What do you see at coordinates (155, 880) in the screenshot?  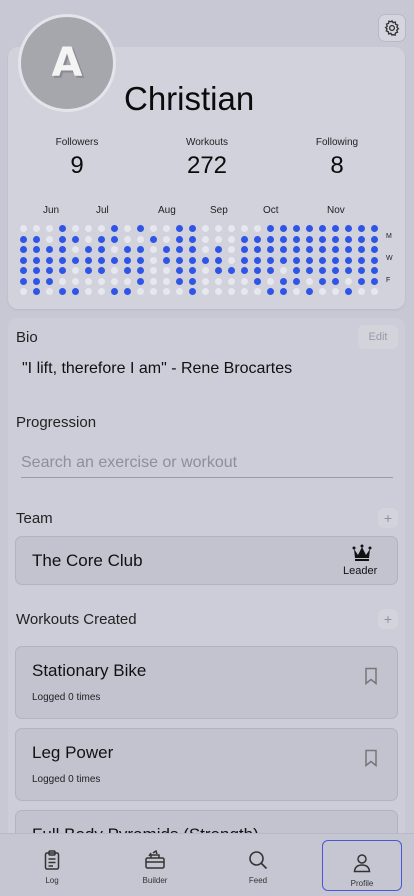 I see `tab-label: Builder` at bounding box center [155, 880].